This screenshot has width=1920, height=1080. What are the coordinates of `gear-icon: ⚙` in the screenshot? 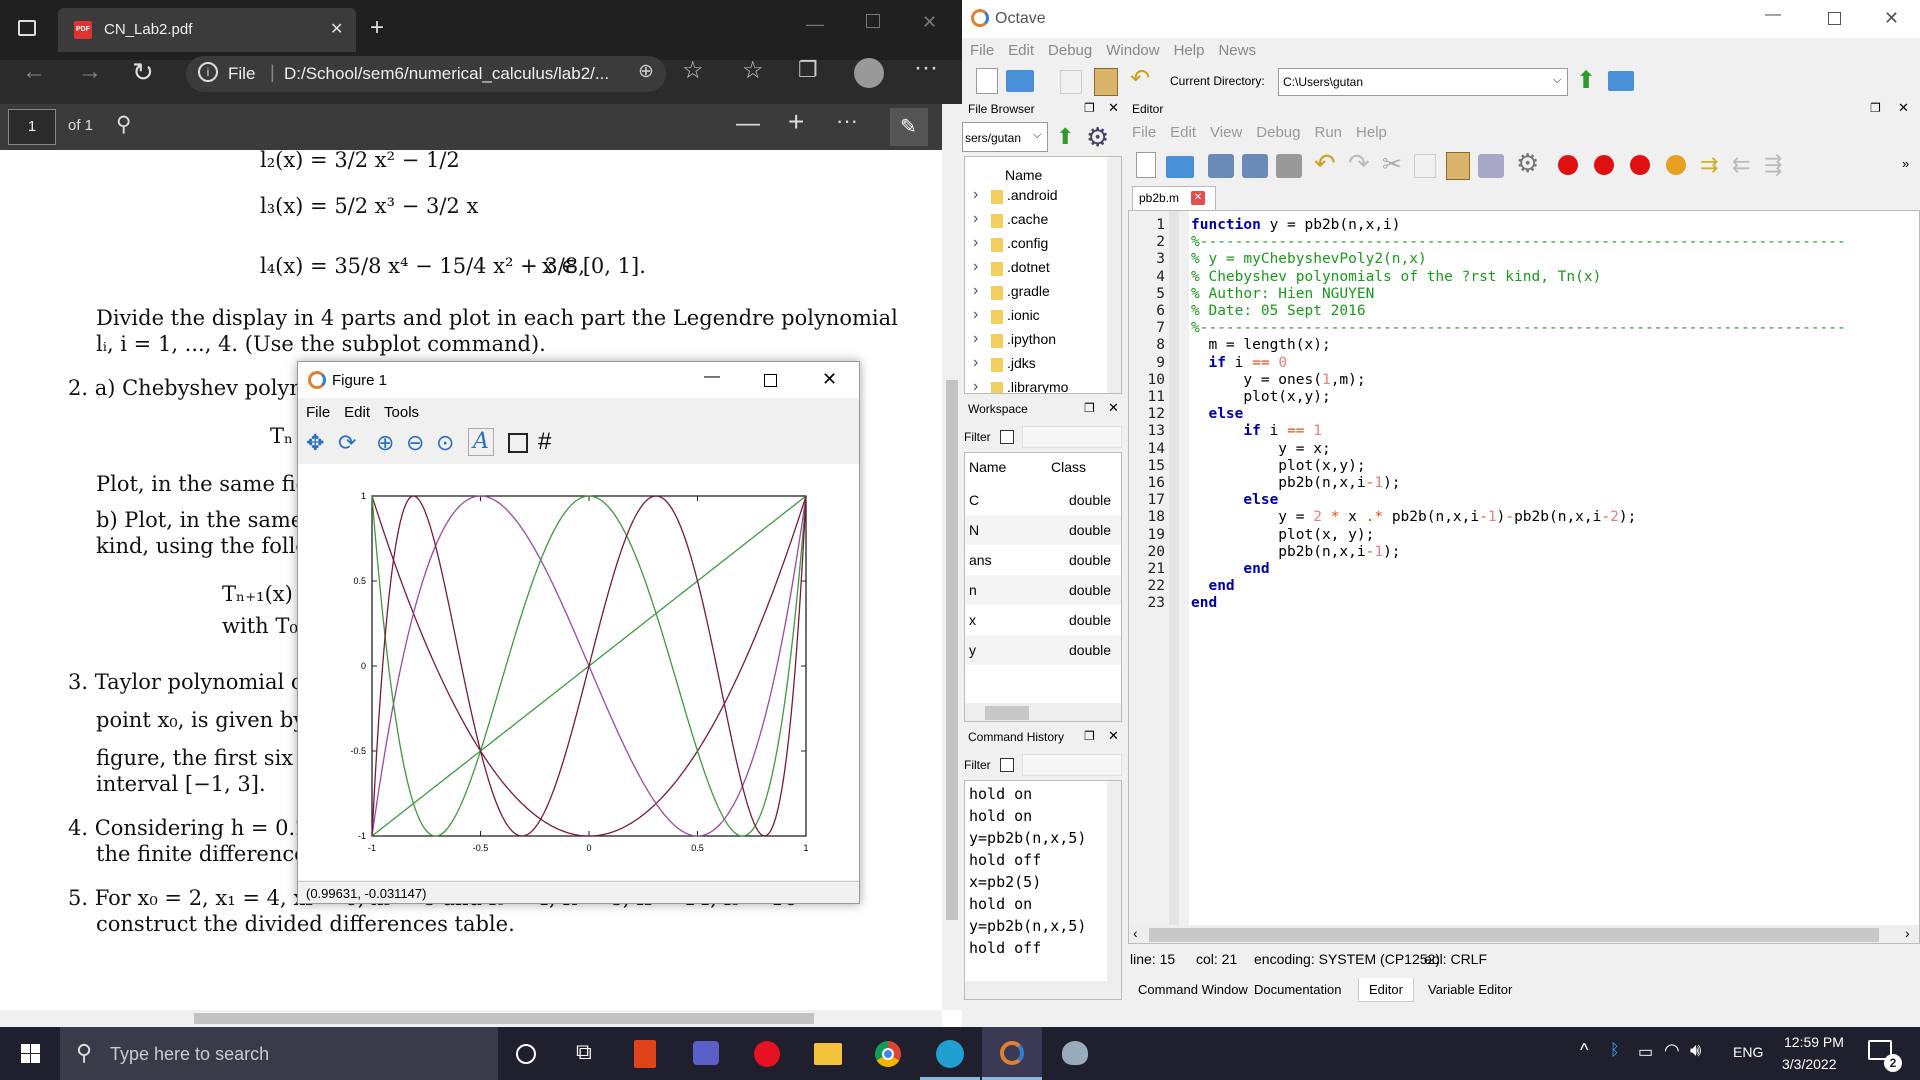 It's located at (1097, 137).